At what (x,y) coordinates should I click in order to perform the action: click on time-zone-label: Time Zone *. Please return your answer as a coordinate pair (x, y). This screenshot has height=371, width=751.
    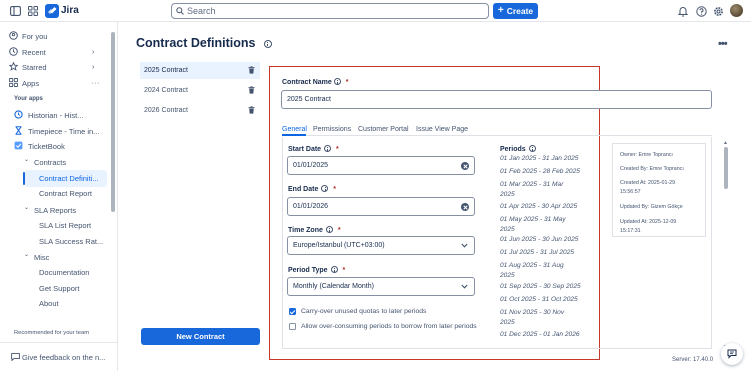
    Looking at the image, I should click on (314, 230).